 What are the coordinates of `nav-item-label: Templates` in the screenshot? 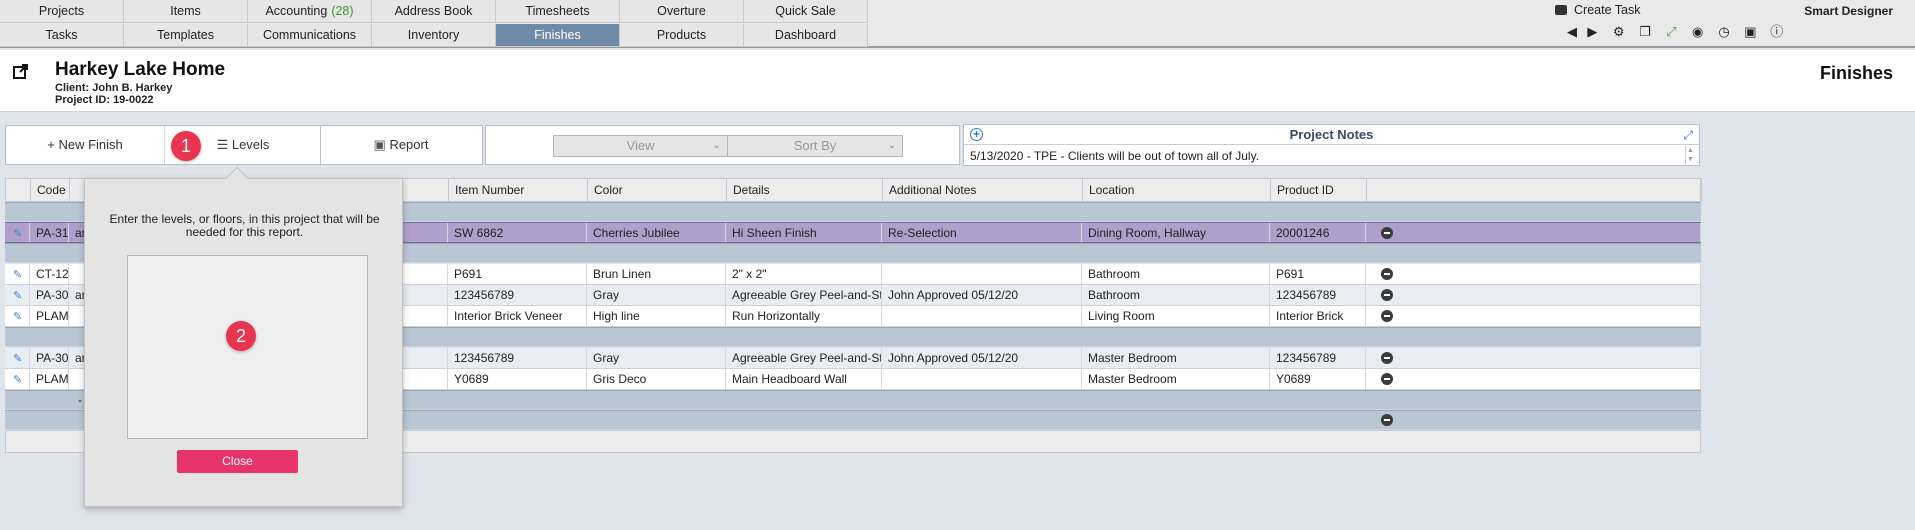 It's located at (185, 35).